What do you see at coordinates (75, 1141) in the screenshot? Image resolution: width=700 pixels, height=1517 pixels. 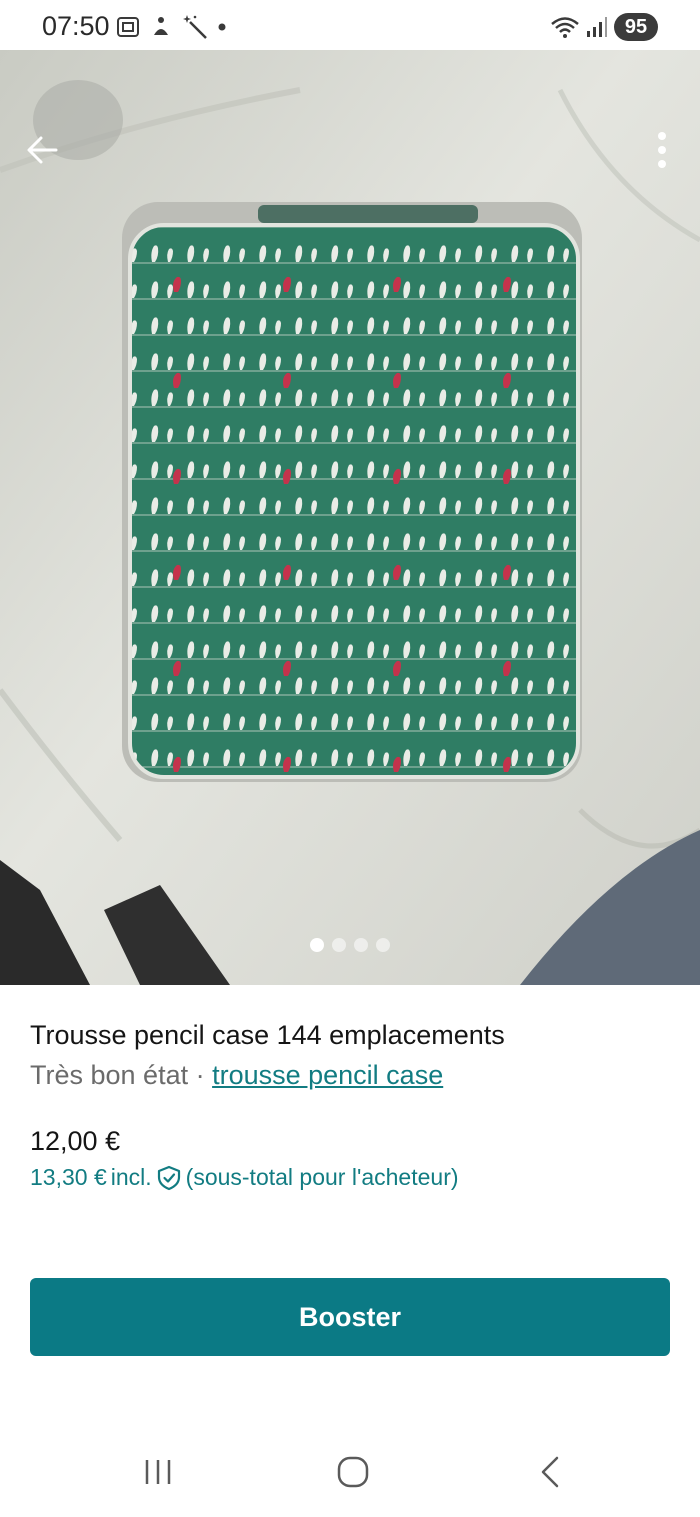 I see `product-price: 12,00 €` at bounding box center [75, 1141].